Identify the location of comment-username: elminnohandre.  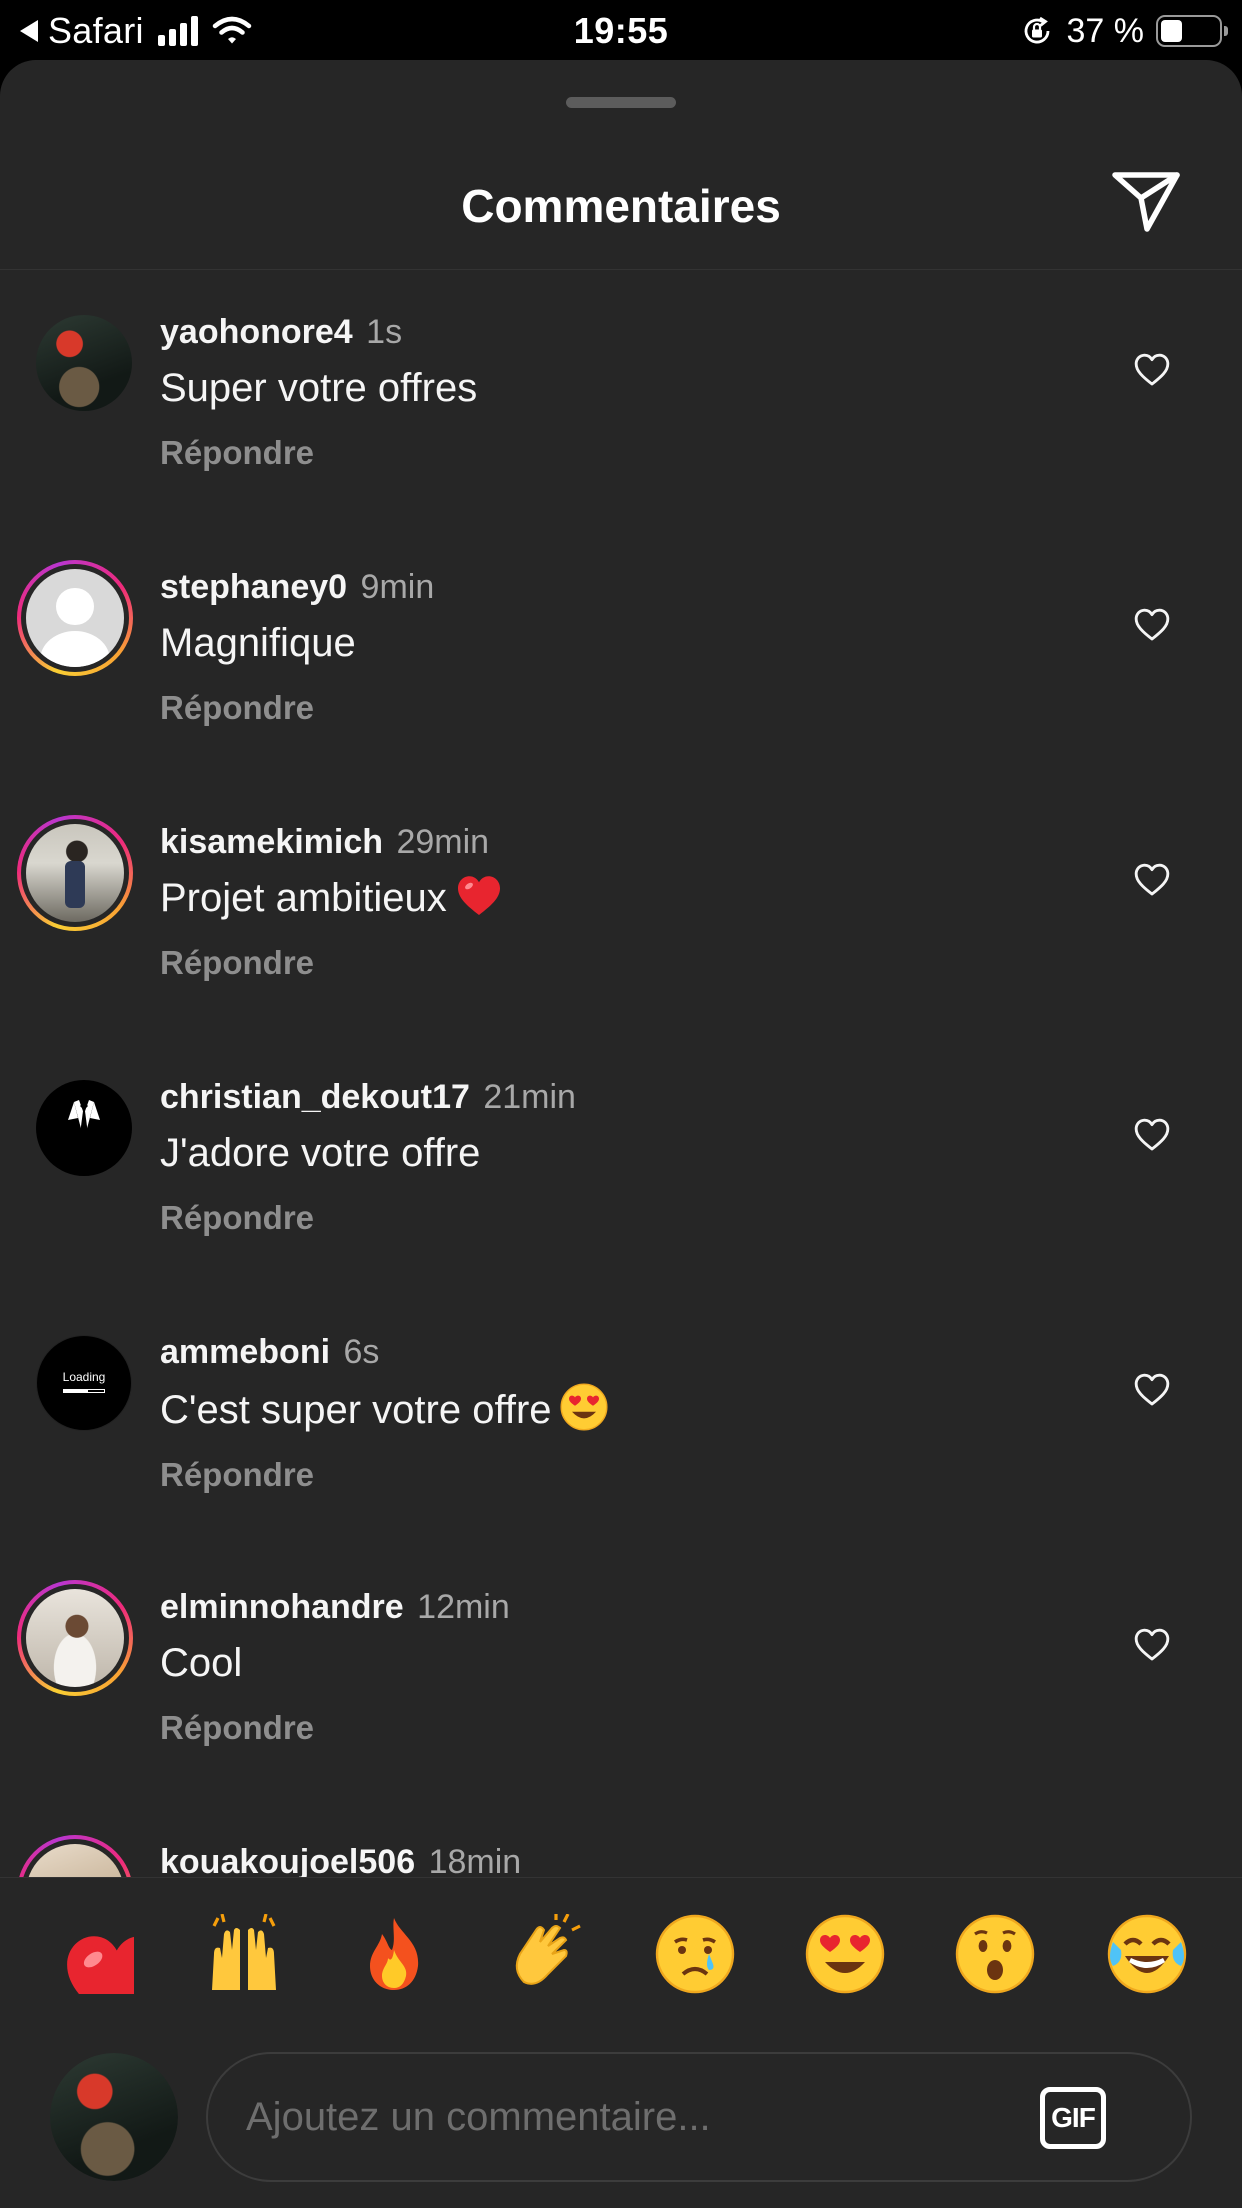
(282, 1607).